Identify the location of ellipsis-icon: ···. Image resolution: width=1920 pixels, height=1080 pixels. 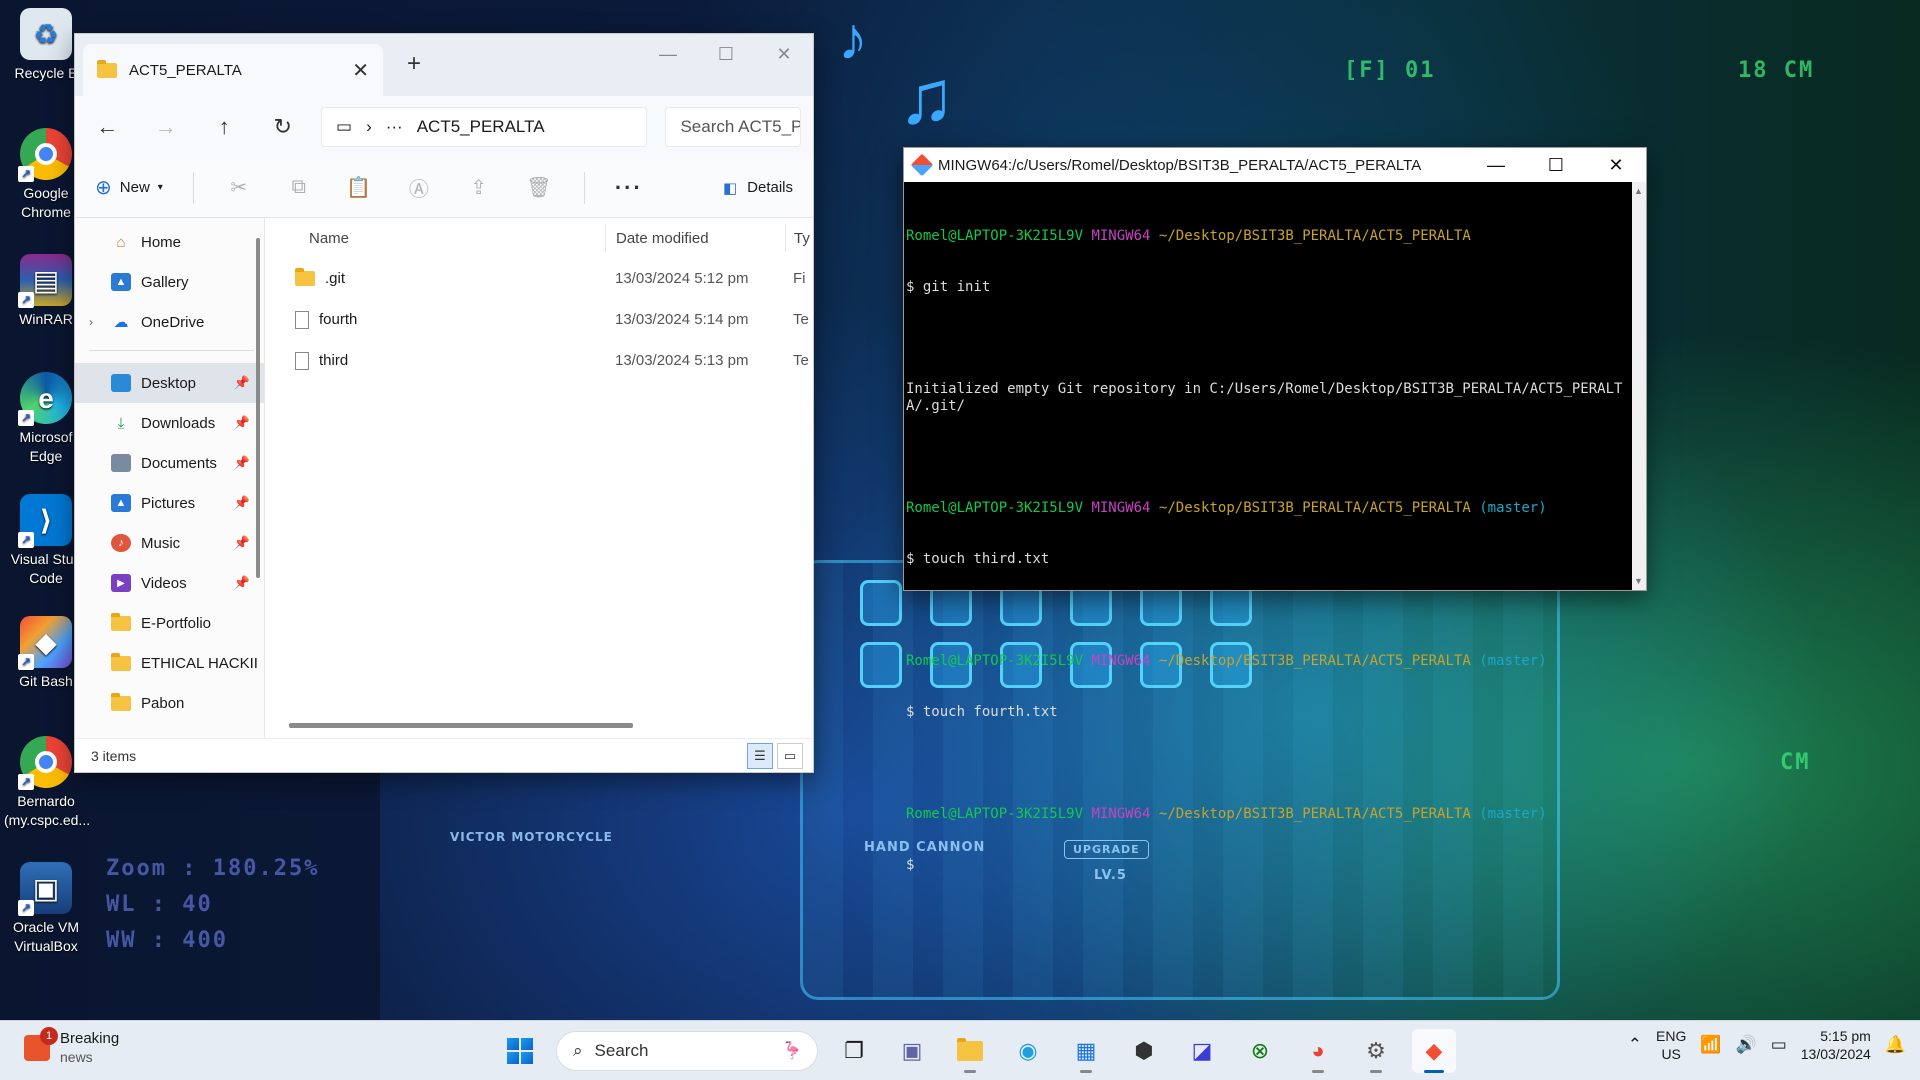
(394, 127).